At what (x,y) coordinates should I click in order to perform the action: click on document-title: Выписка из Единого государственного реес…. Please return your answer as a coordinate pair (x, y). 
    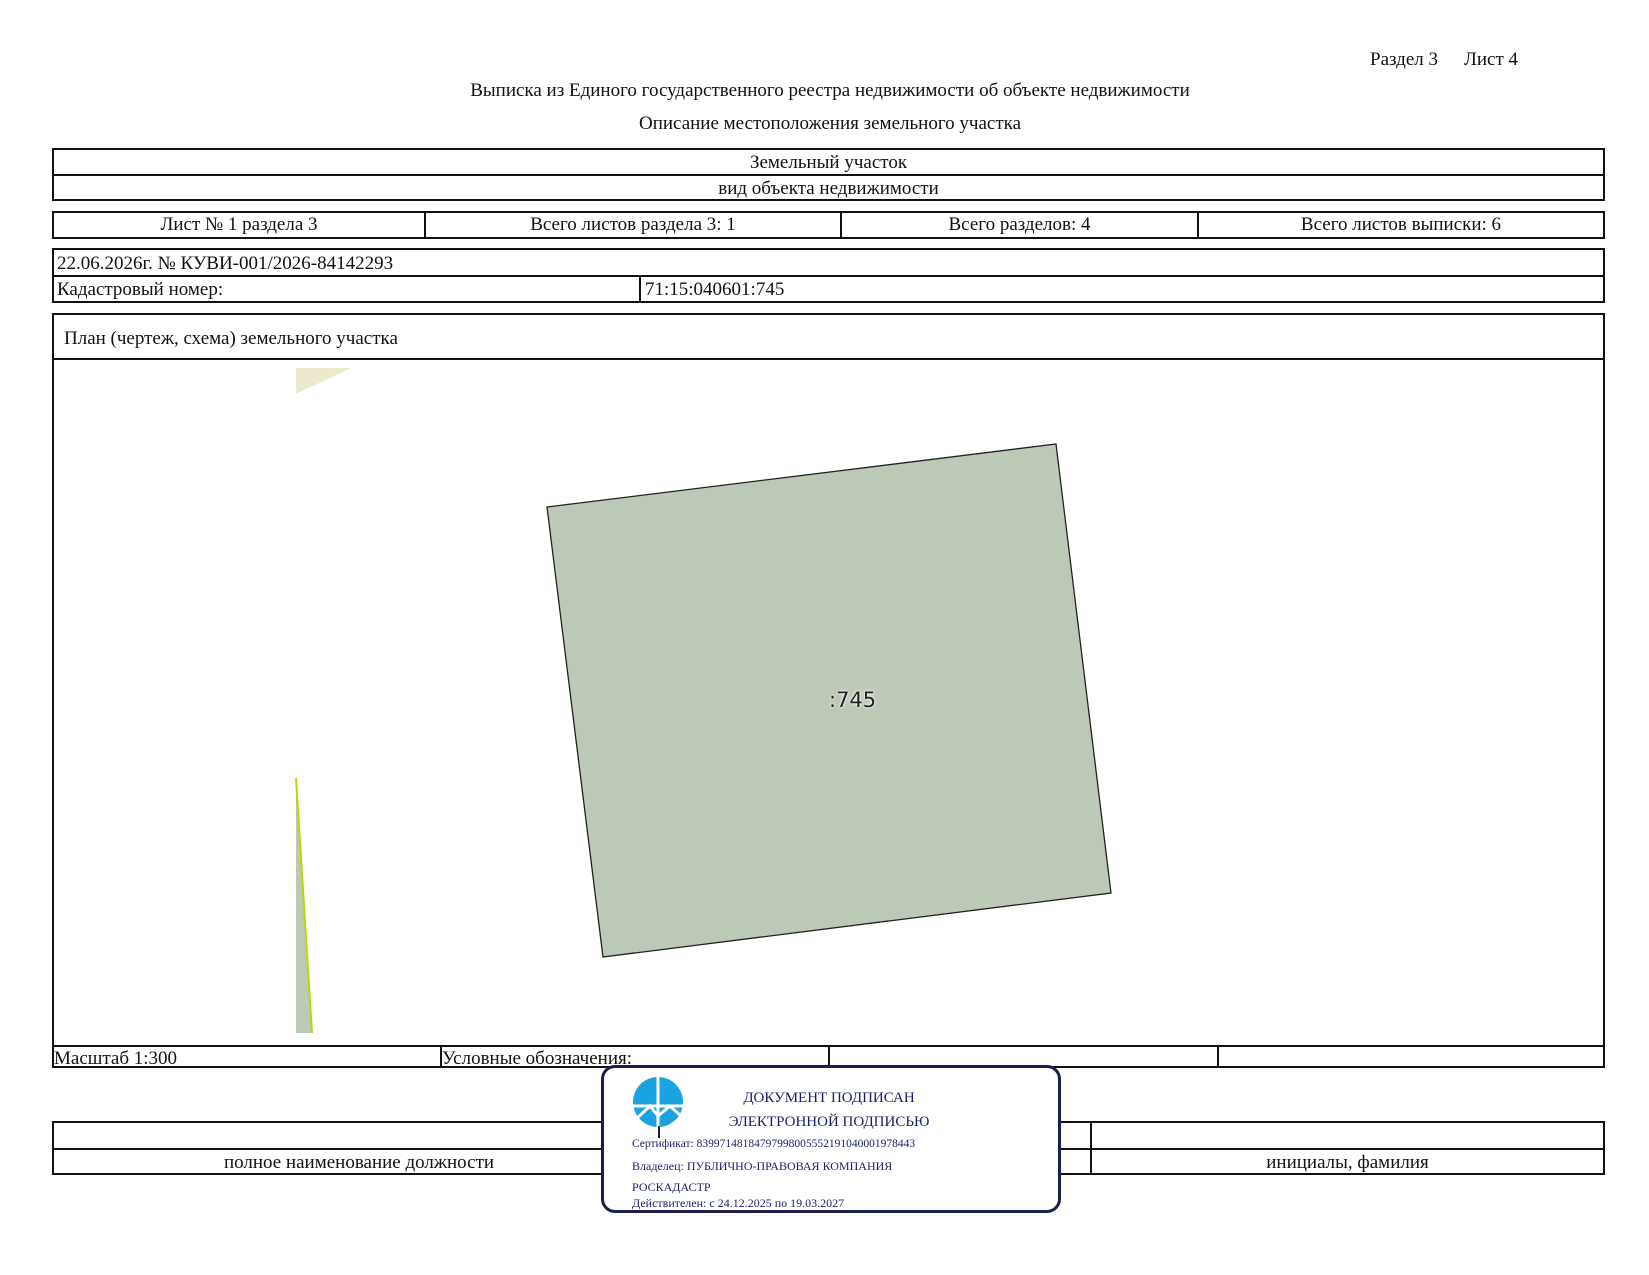
    Looking at the image, I should click on (830, 90).